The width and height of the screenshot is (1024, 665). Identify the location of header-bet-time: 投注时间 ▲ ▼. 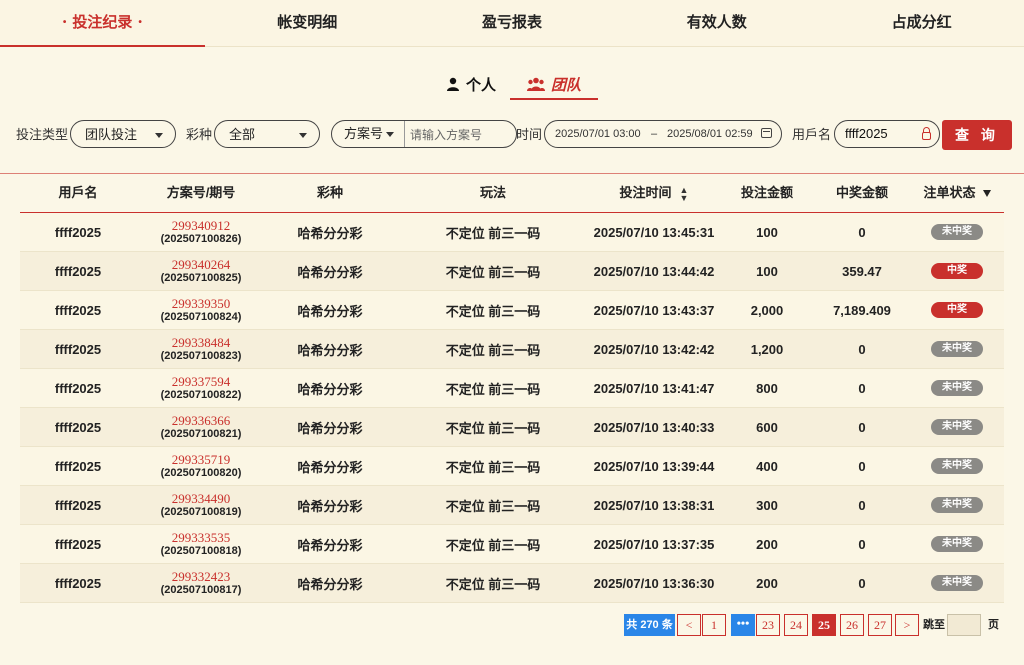
(654, 193).